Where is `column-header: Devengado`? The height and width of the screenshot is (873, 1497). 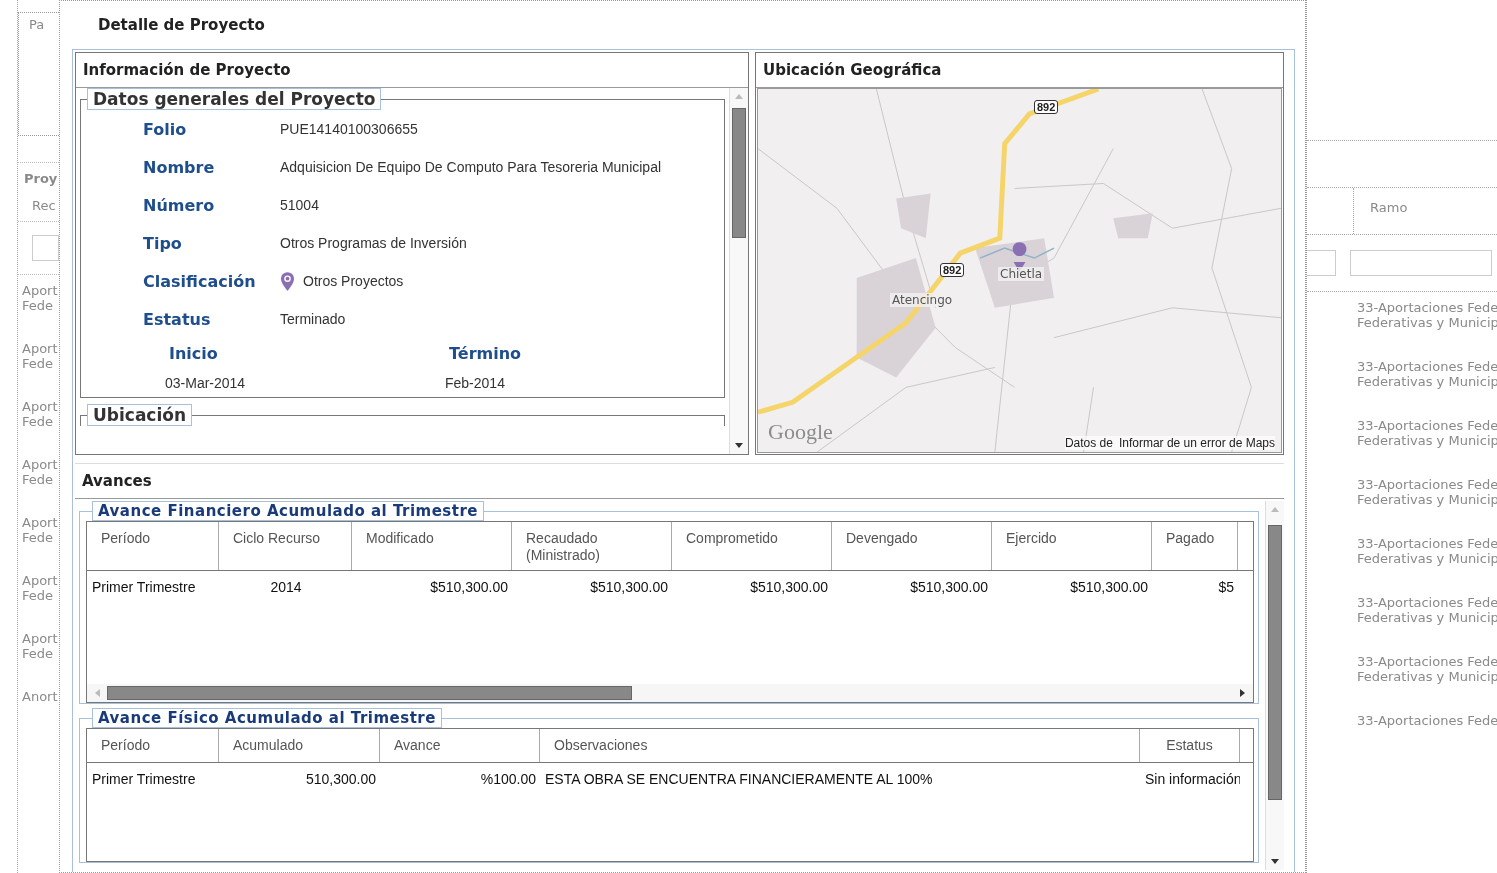 column-header: Devengado is located at coordinates (912, 546).